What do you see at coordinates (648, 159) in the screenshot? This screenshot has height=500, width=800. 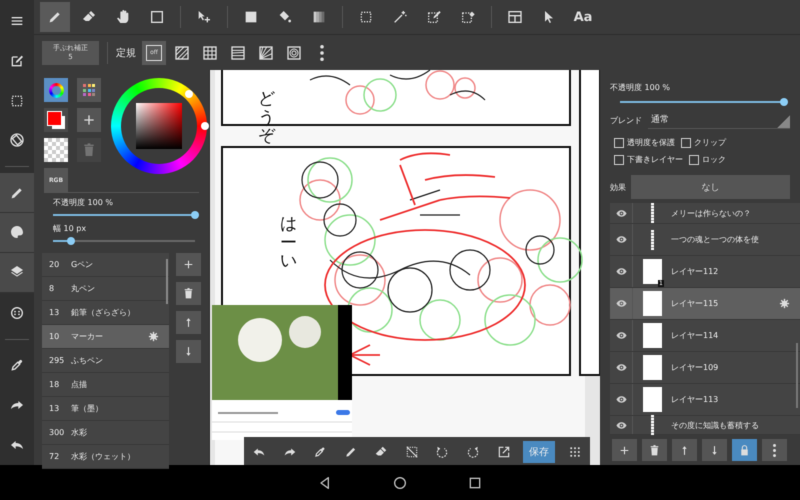 I see `layer-option-checkbox: 下書きレイヤー` at bounding box center [648, 159].